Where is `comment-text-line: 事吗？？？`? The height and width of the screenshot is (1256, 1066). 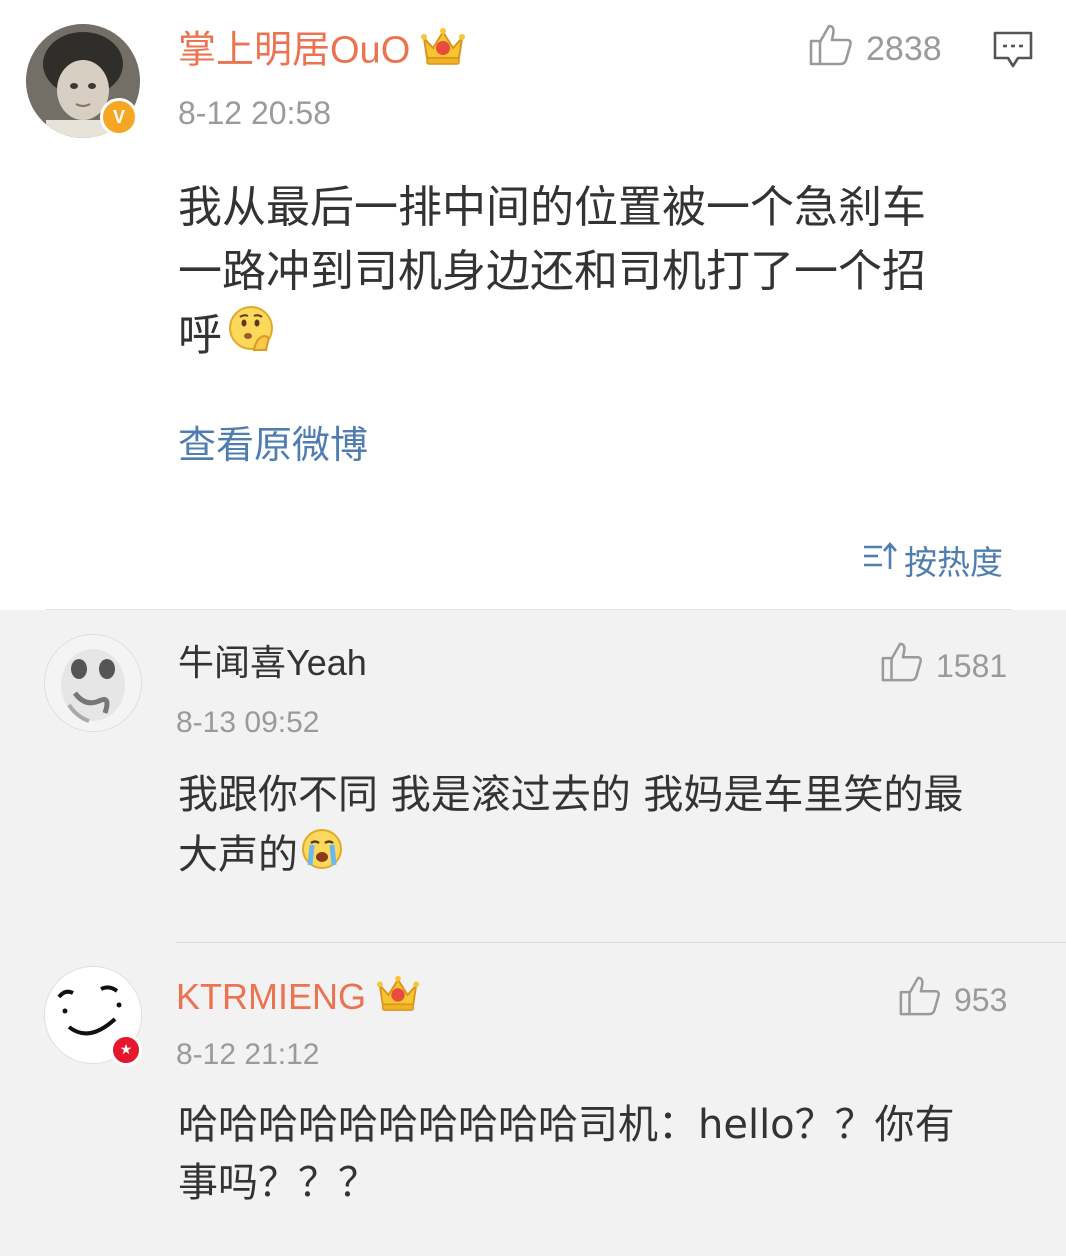
comment-text-line: 事吗？？？ is located at coordinates (278, 1183).